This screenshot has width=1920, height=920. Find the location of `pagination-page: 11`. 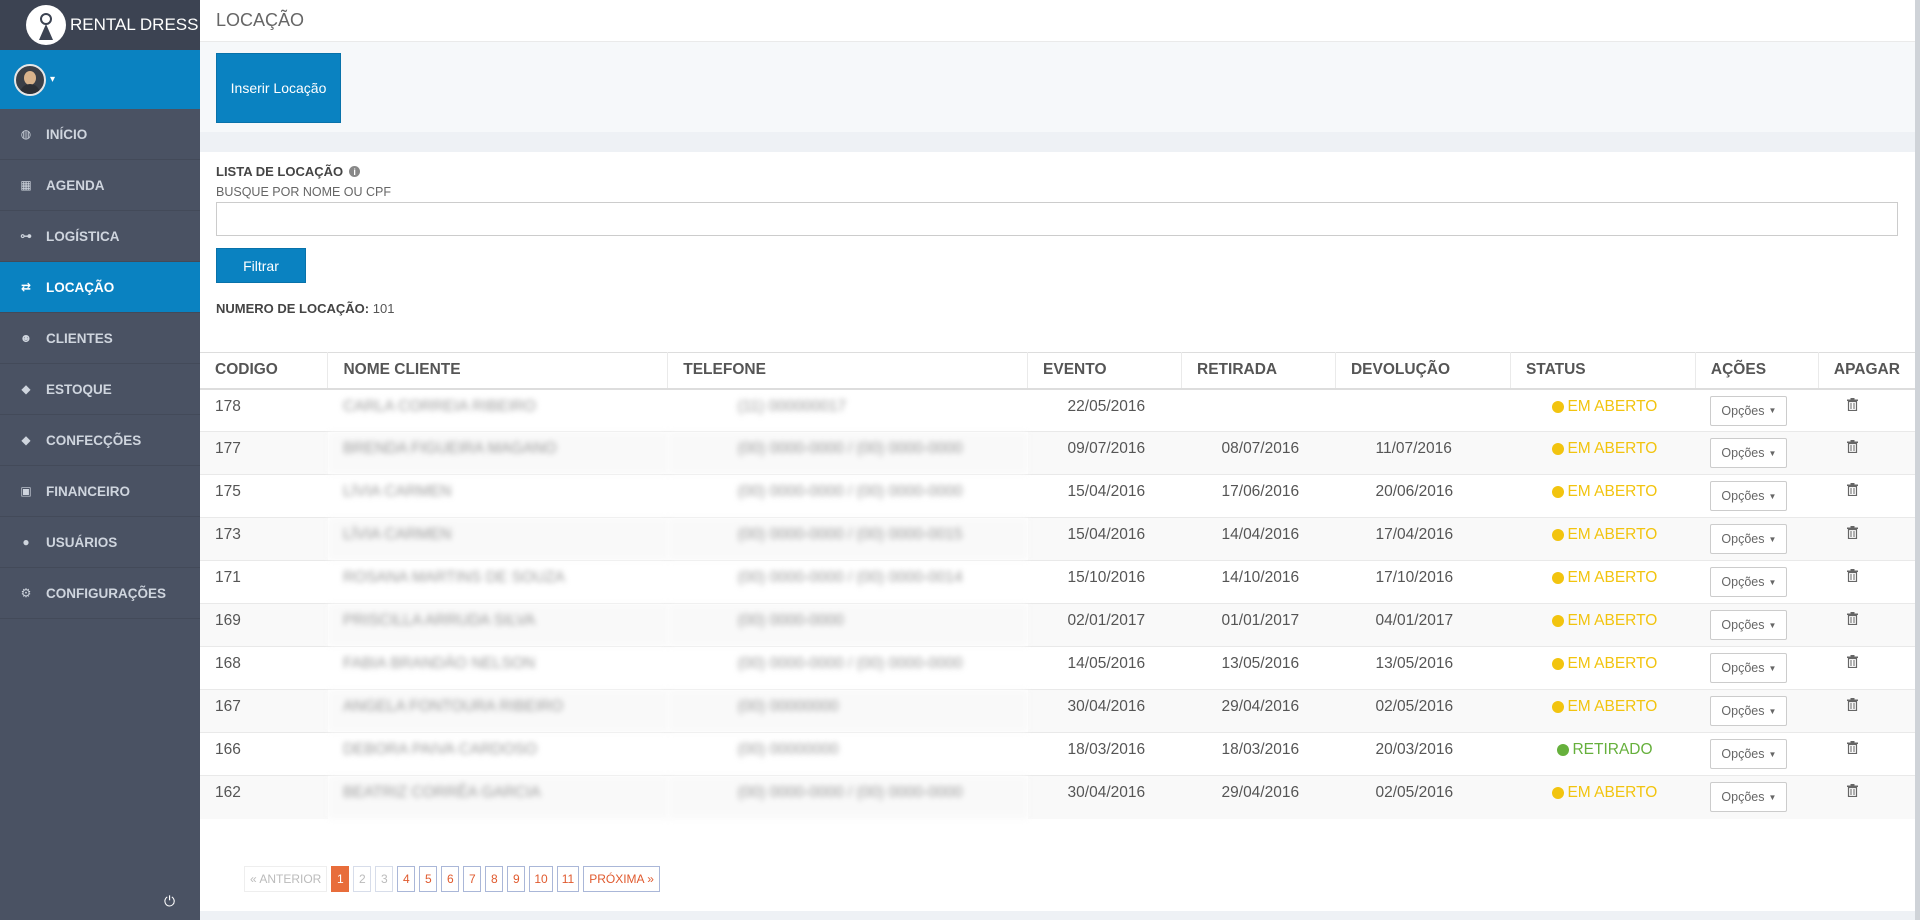

pagination-page: 11 is located at coordinates (568, 878).